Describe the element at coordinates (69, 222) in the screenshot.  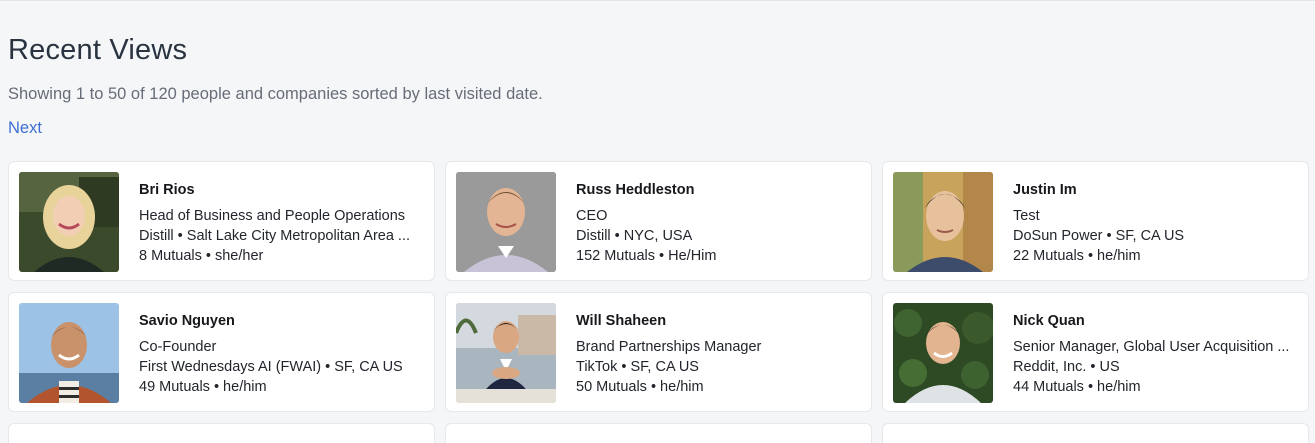
I see `profile-photo-bri-rios` at that location.